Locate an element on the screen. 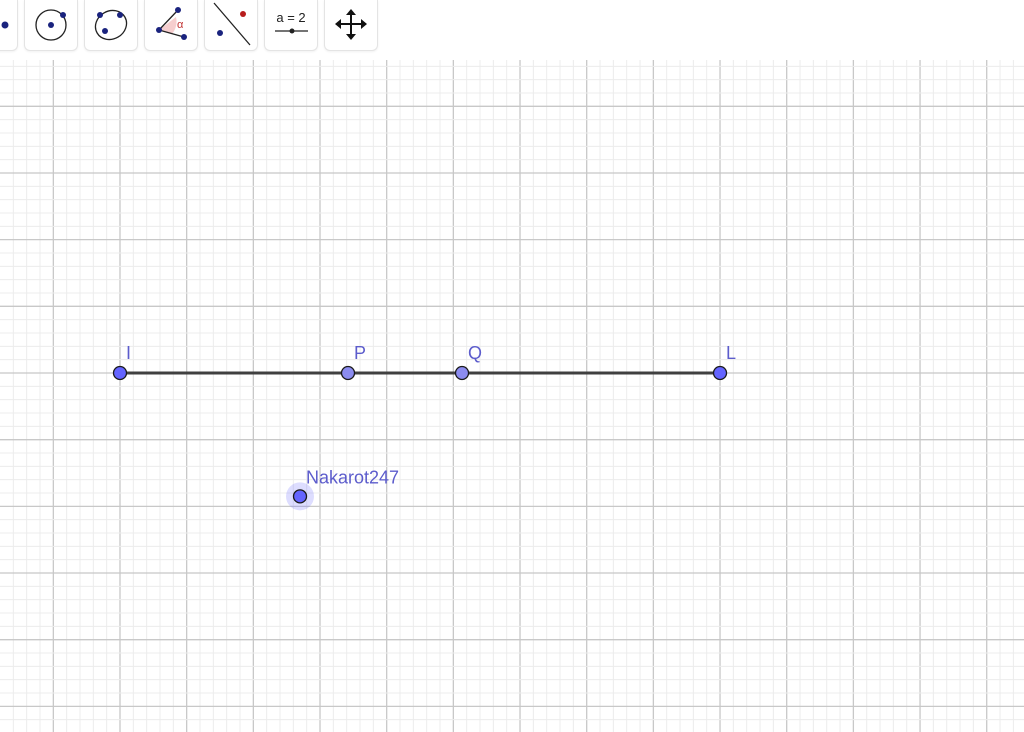  point-Q is located at coordinates (462, 373).